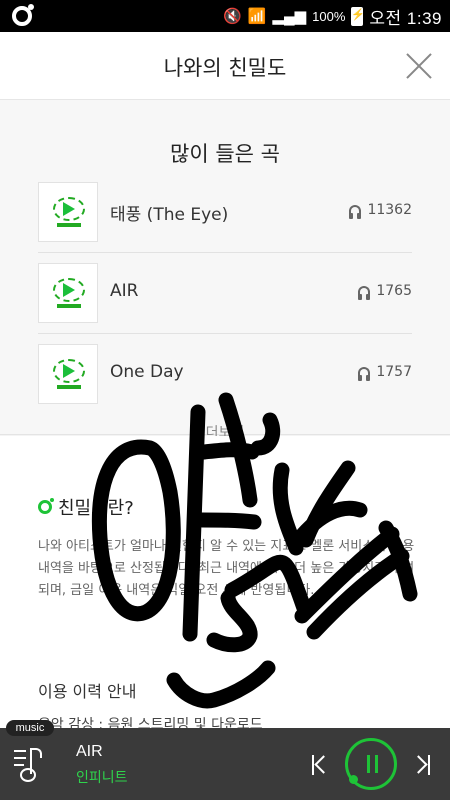  I want to click on info-title: 친밀도란?, so click(86, 507).